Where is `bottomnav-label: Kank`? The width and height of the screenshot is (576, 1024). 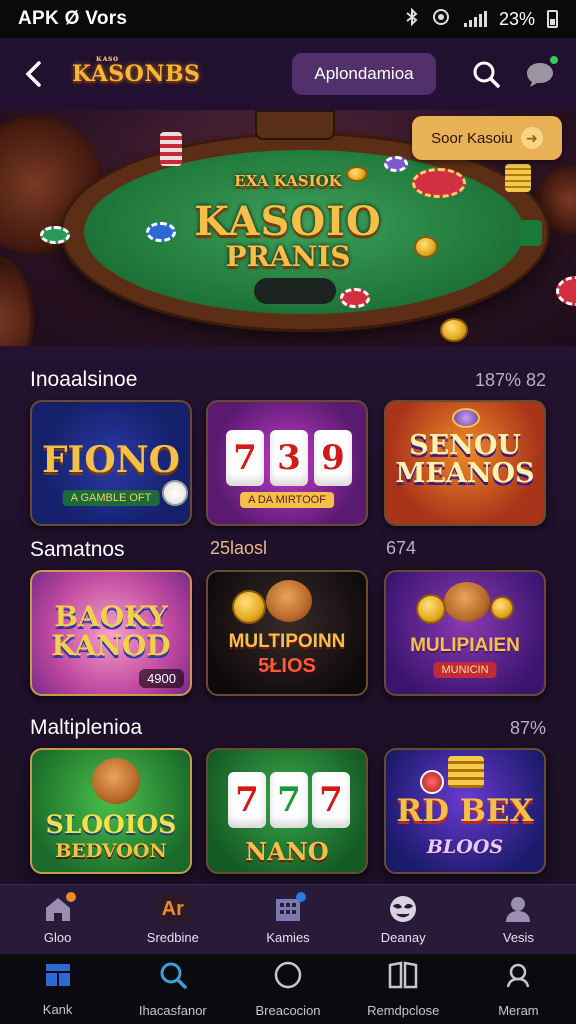
bottomnav-label: Kank is located at coordinates (57, 1009).